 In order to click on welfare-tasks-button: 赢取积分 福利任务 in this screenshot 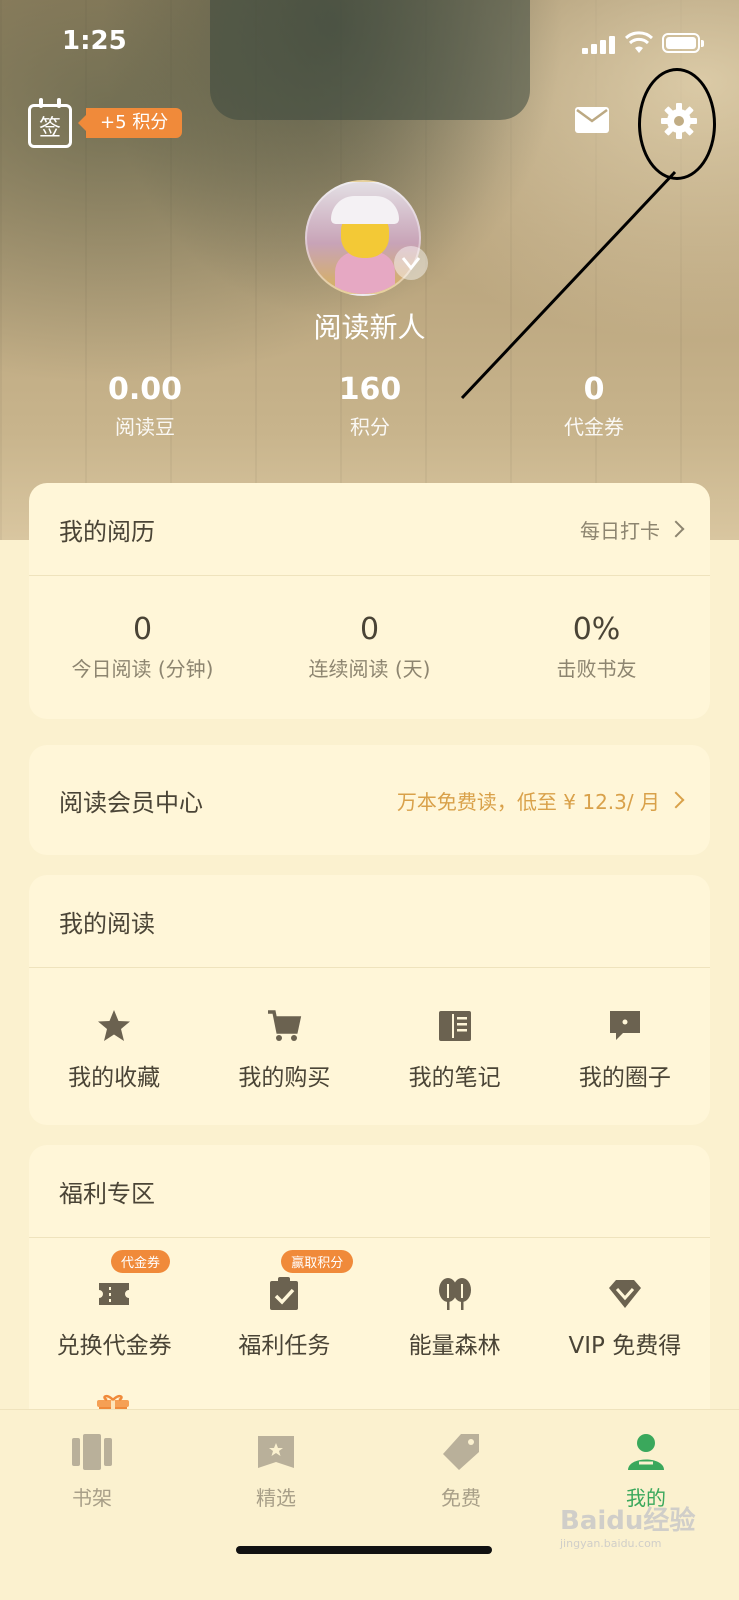, I will do `click(284, 1305)`.